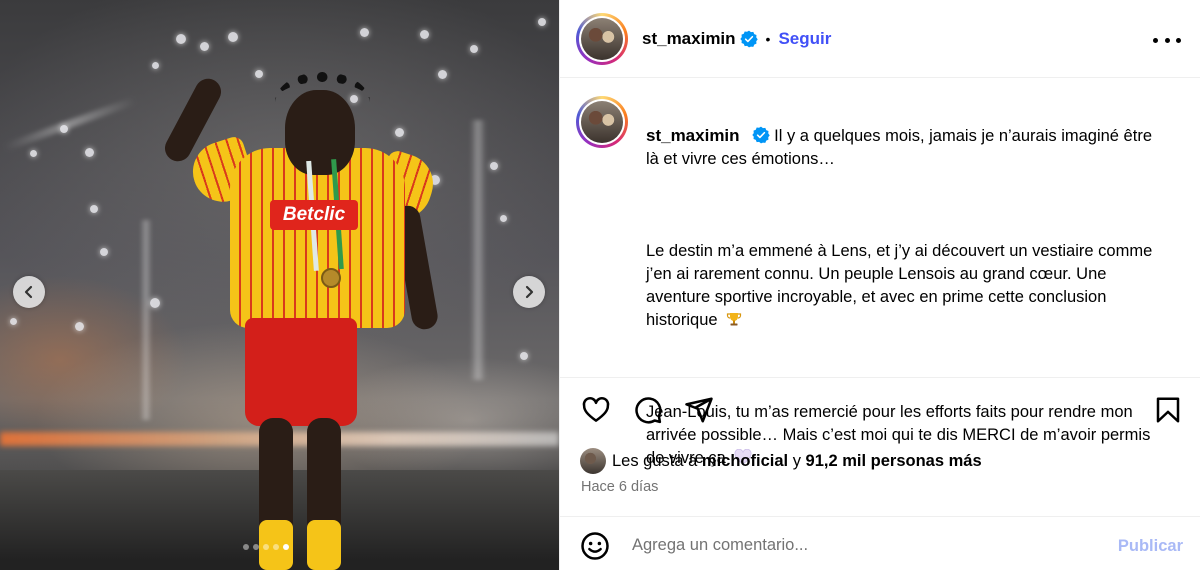 Image resolution: width=1200 pixels, height=570 pixels. What do you see at coordinates (745, 461) in the screenshot?
I see `liker-username: michoficial` at bounding box center [745, 461].